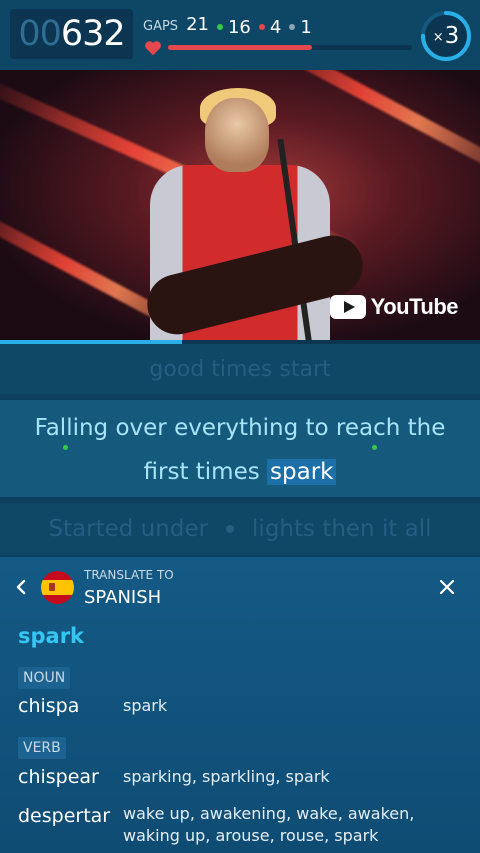 The width and height of the screenshot is (480, 853). I want to click on heart-icon, so click(153, 48).